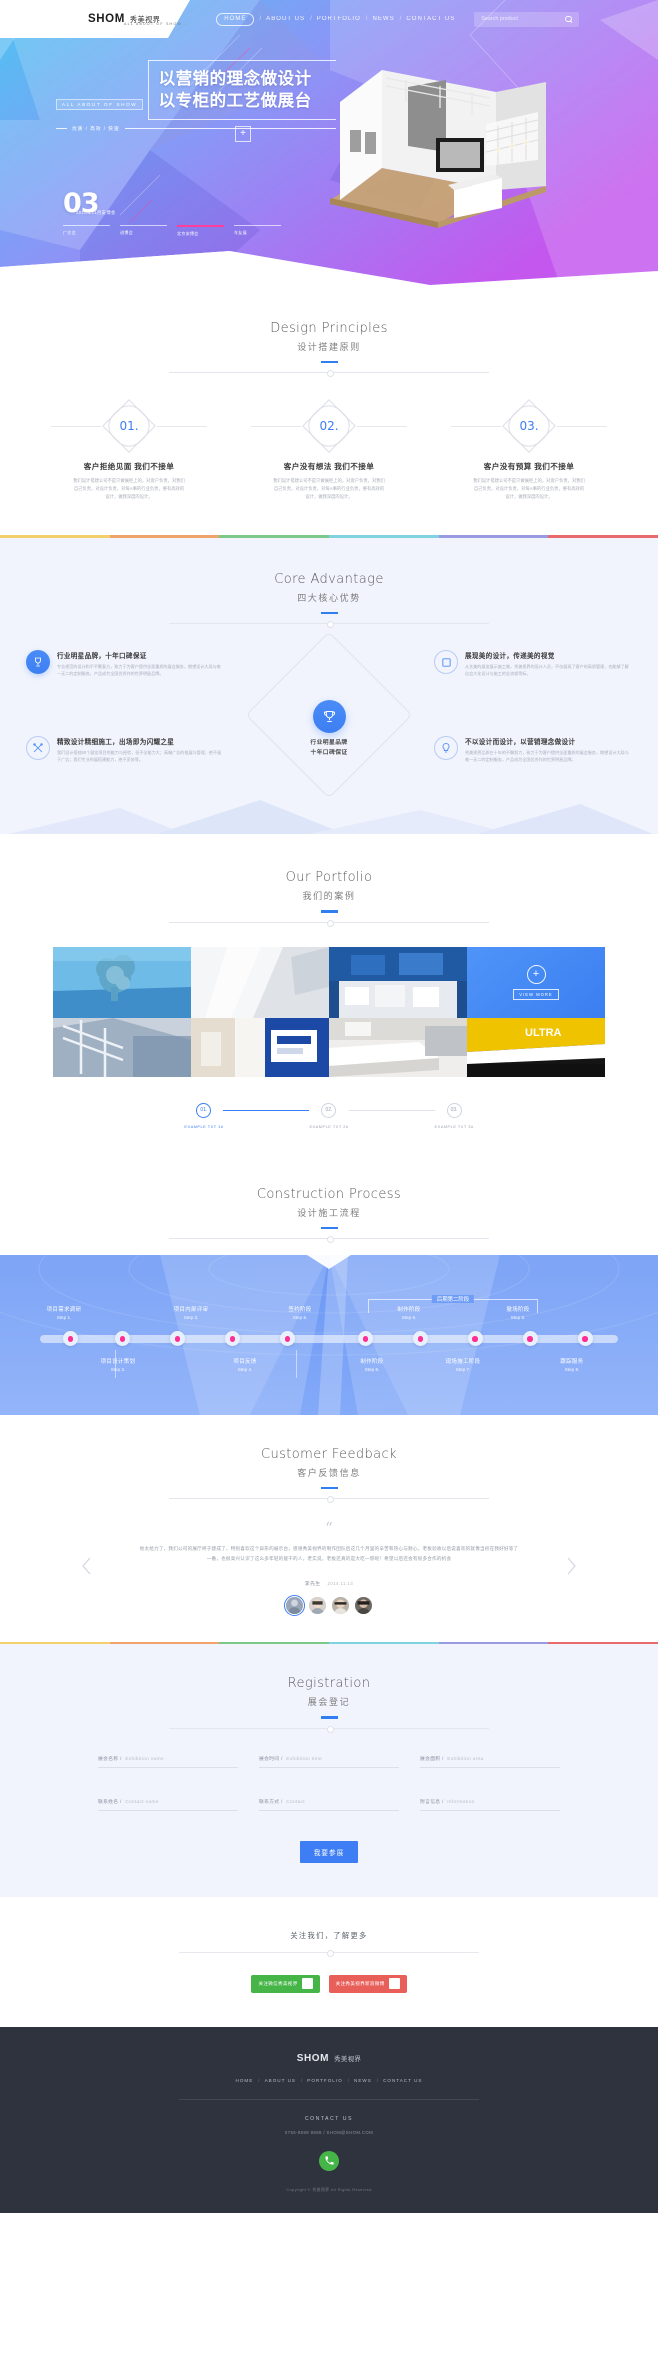  I want to click on field-exhibition-area: 展会面积 / Exhibition area, so click(490, 1761).